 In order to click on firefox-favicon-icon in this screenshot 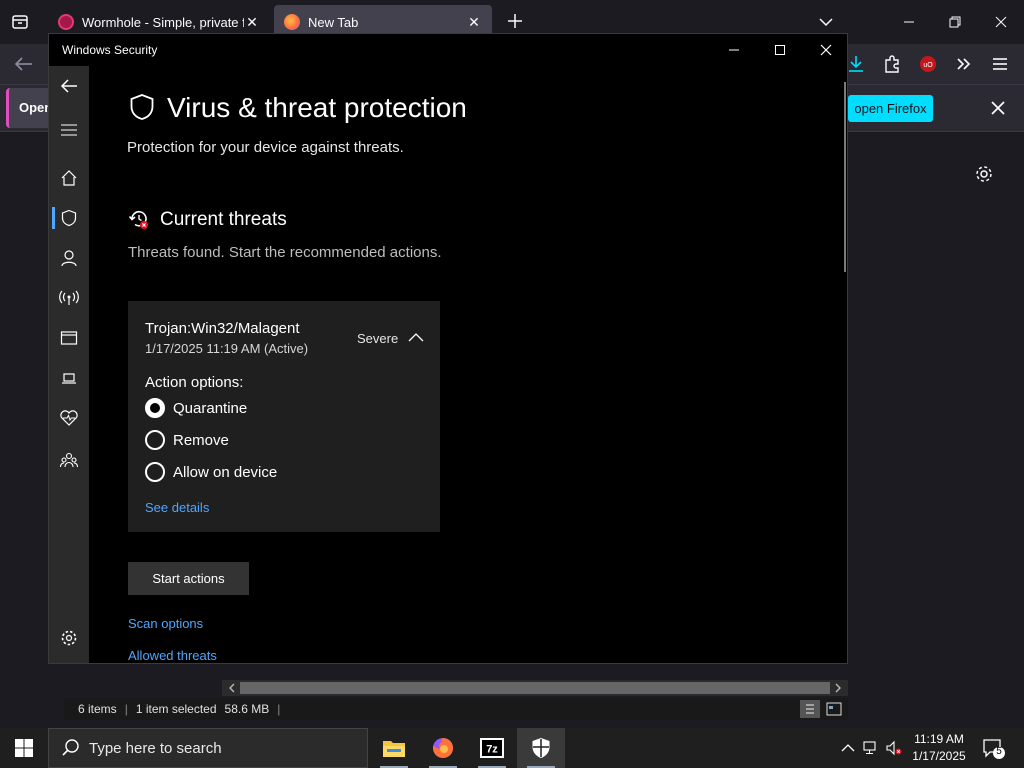, I will do `click(292, 22)`.